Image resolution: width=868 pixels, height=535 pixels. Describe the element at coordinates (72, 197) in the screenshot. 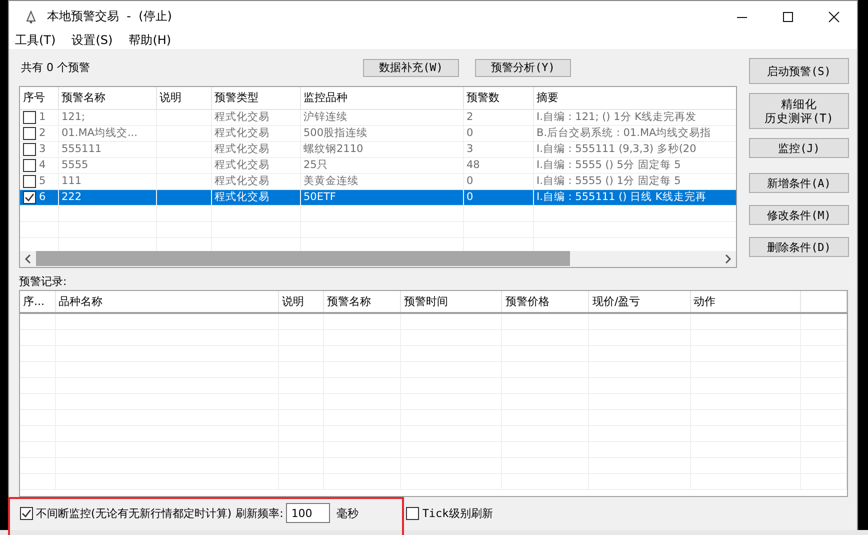

I see `table-cell: 222` at that location.